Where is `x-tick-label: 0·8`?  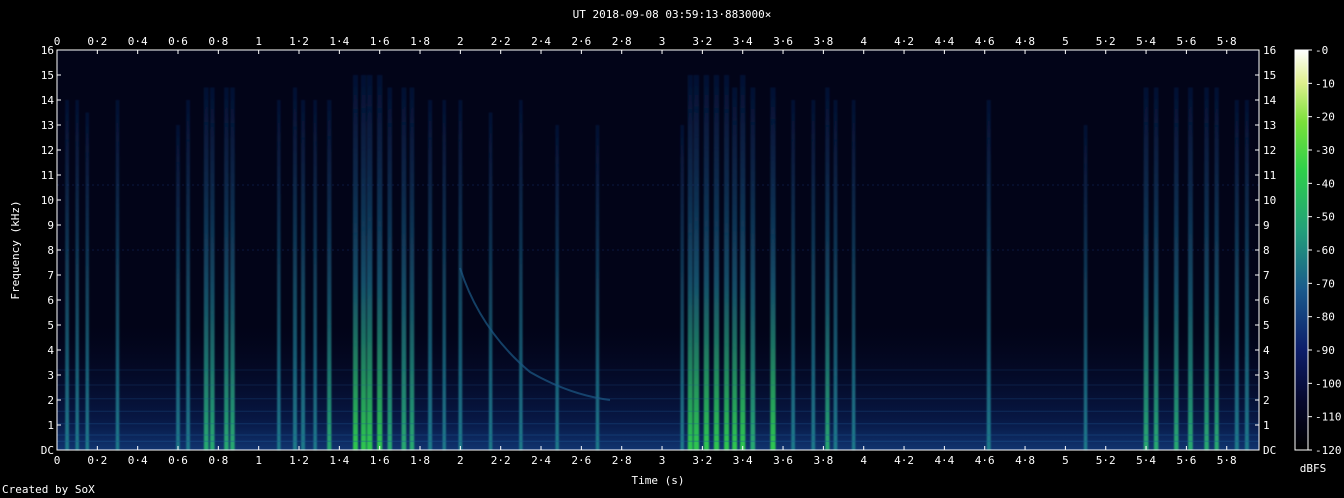 x-tick-label: 0·8 is located at coordinates (218, 41).